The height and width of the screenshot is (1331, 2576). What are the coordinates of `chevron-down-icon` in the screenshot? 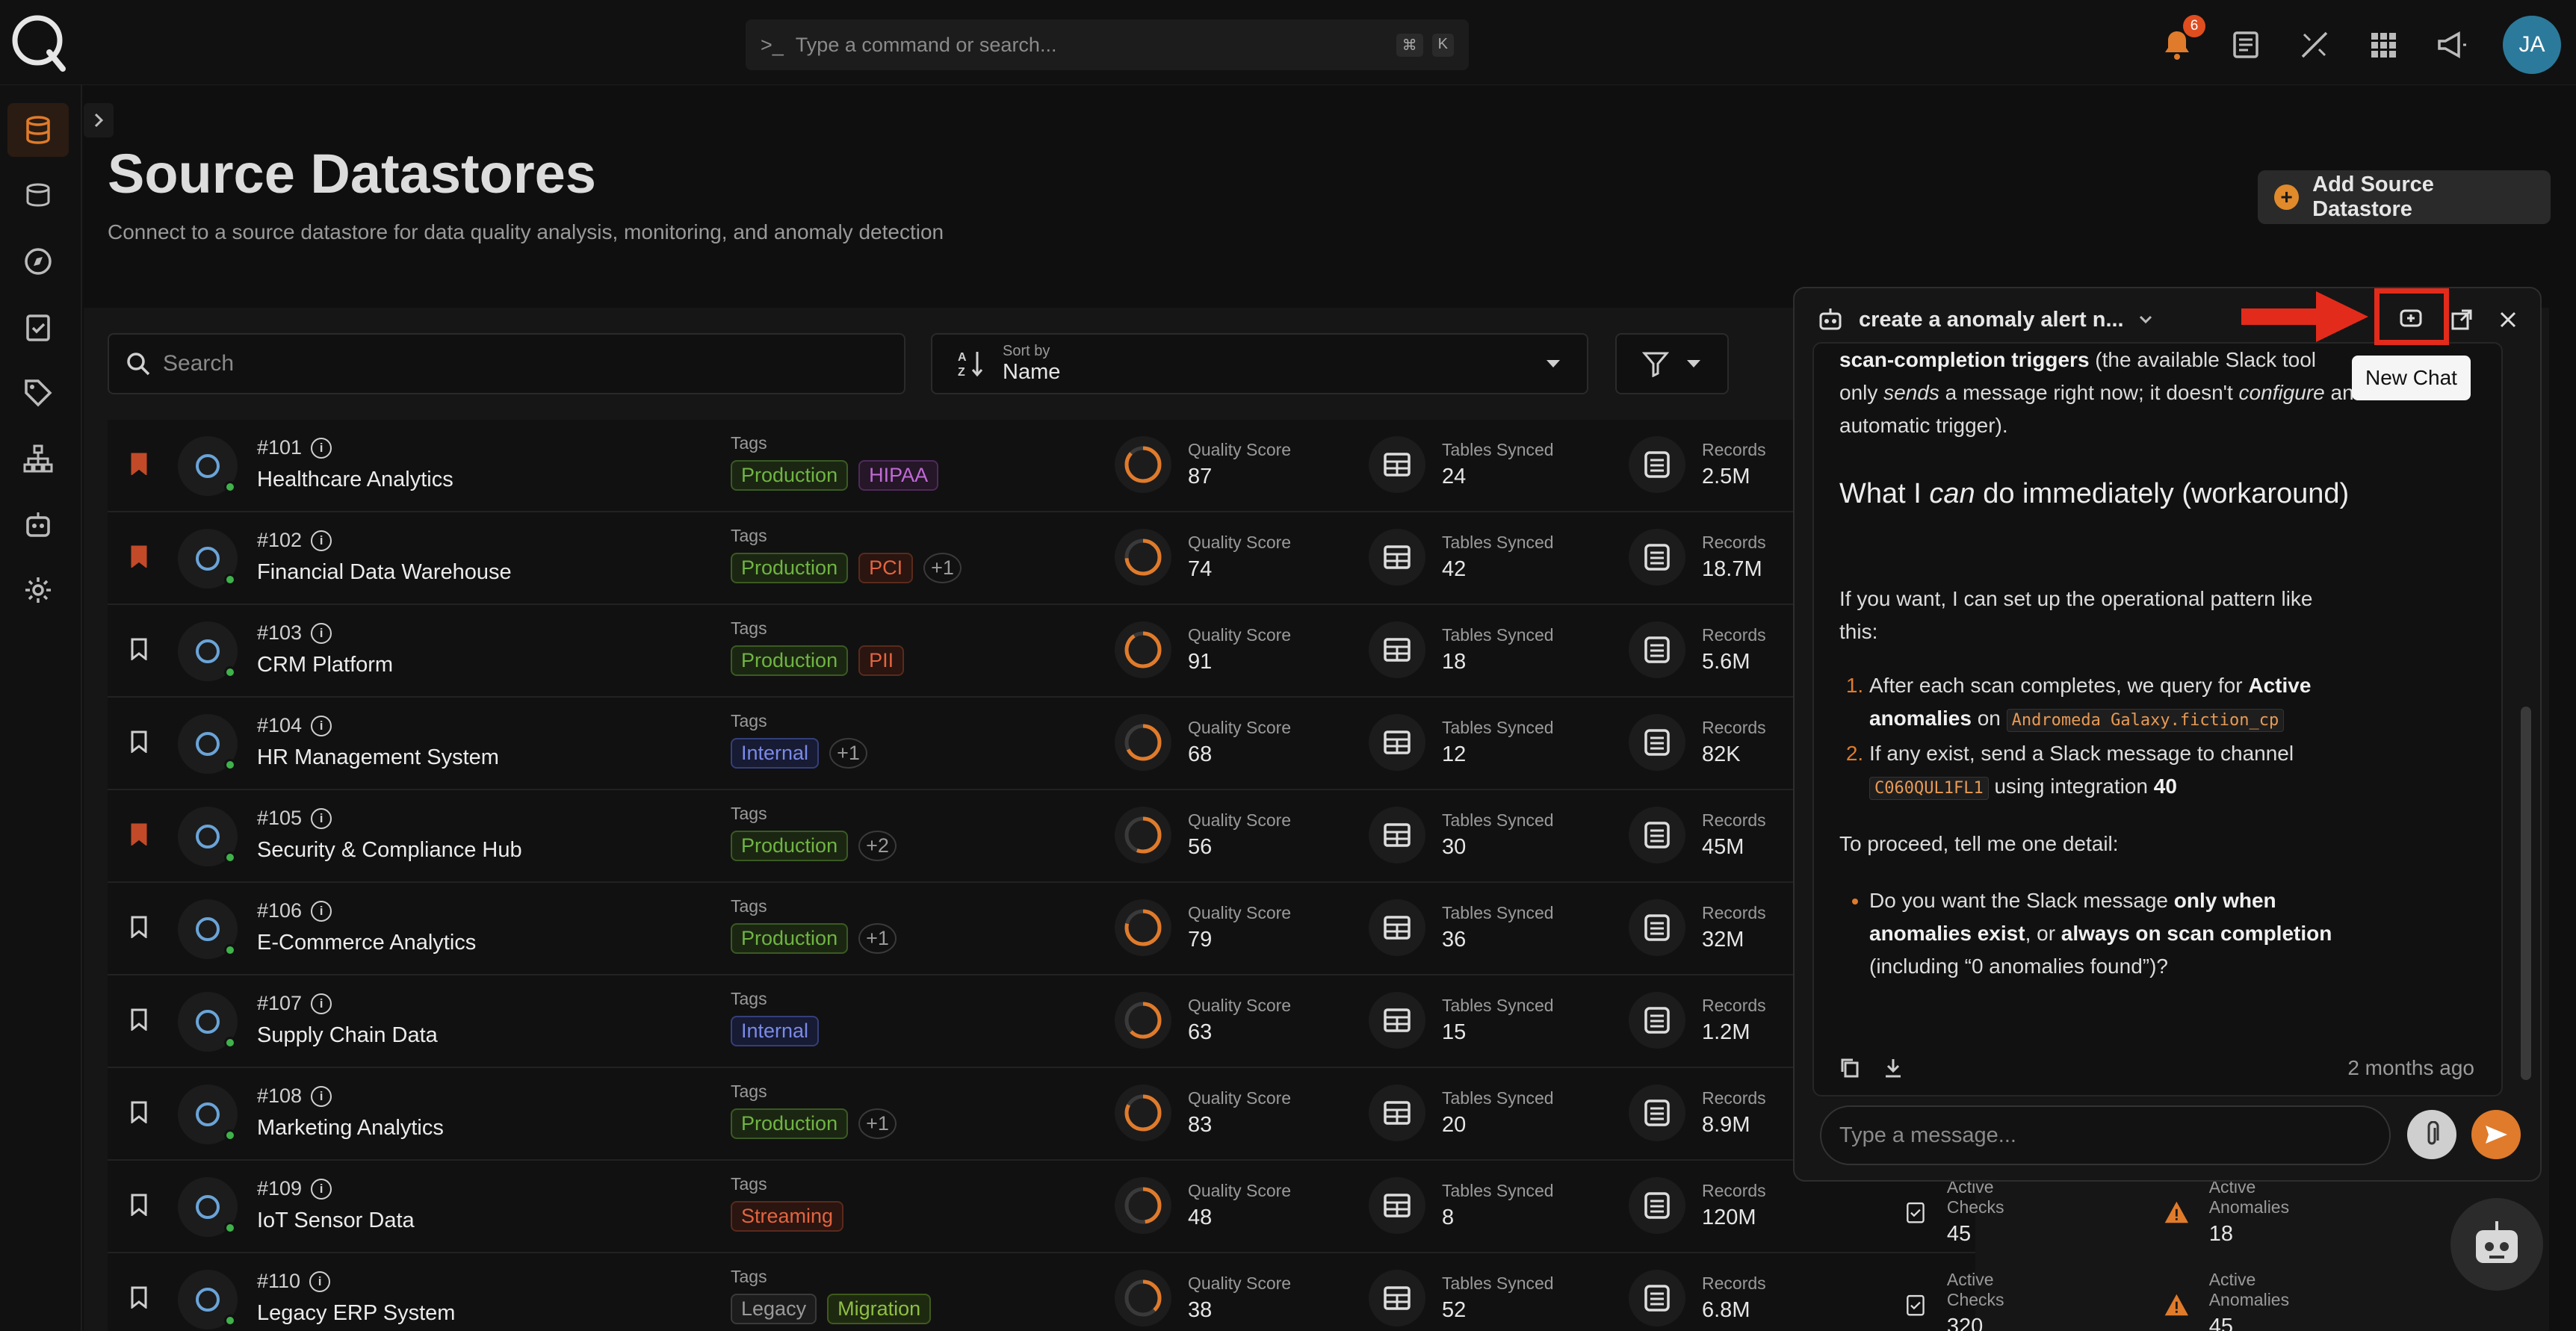 It's located at (2145, 319).